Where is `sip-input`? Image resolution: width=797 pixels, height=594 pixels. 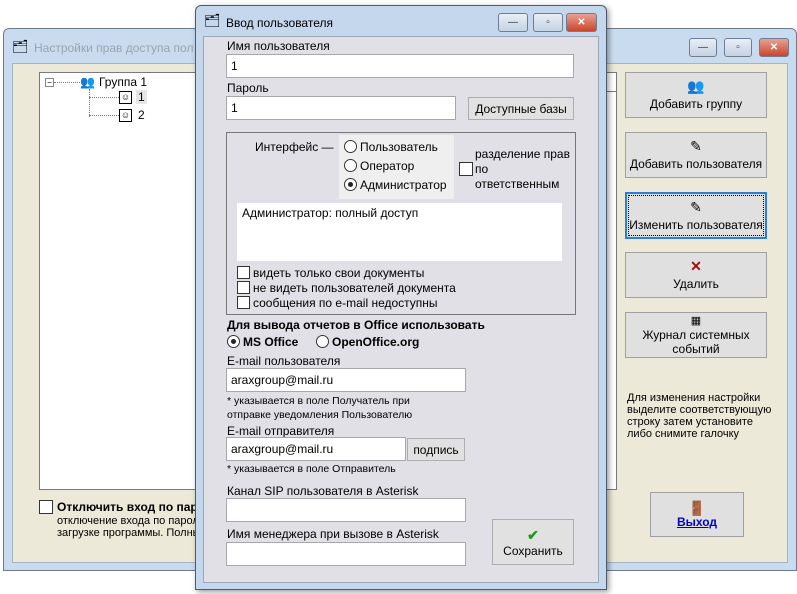
sip-input is located at coordinates (346, 510).